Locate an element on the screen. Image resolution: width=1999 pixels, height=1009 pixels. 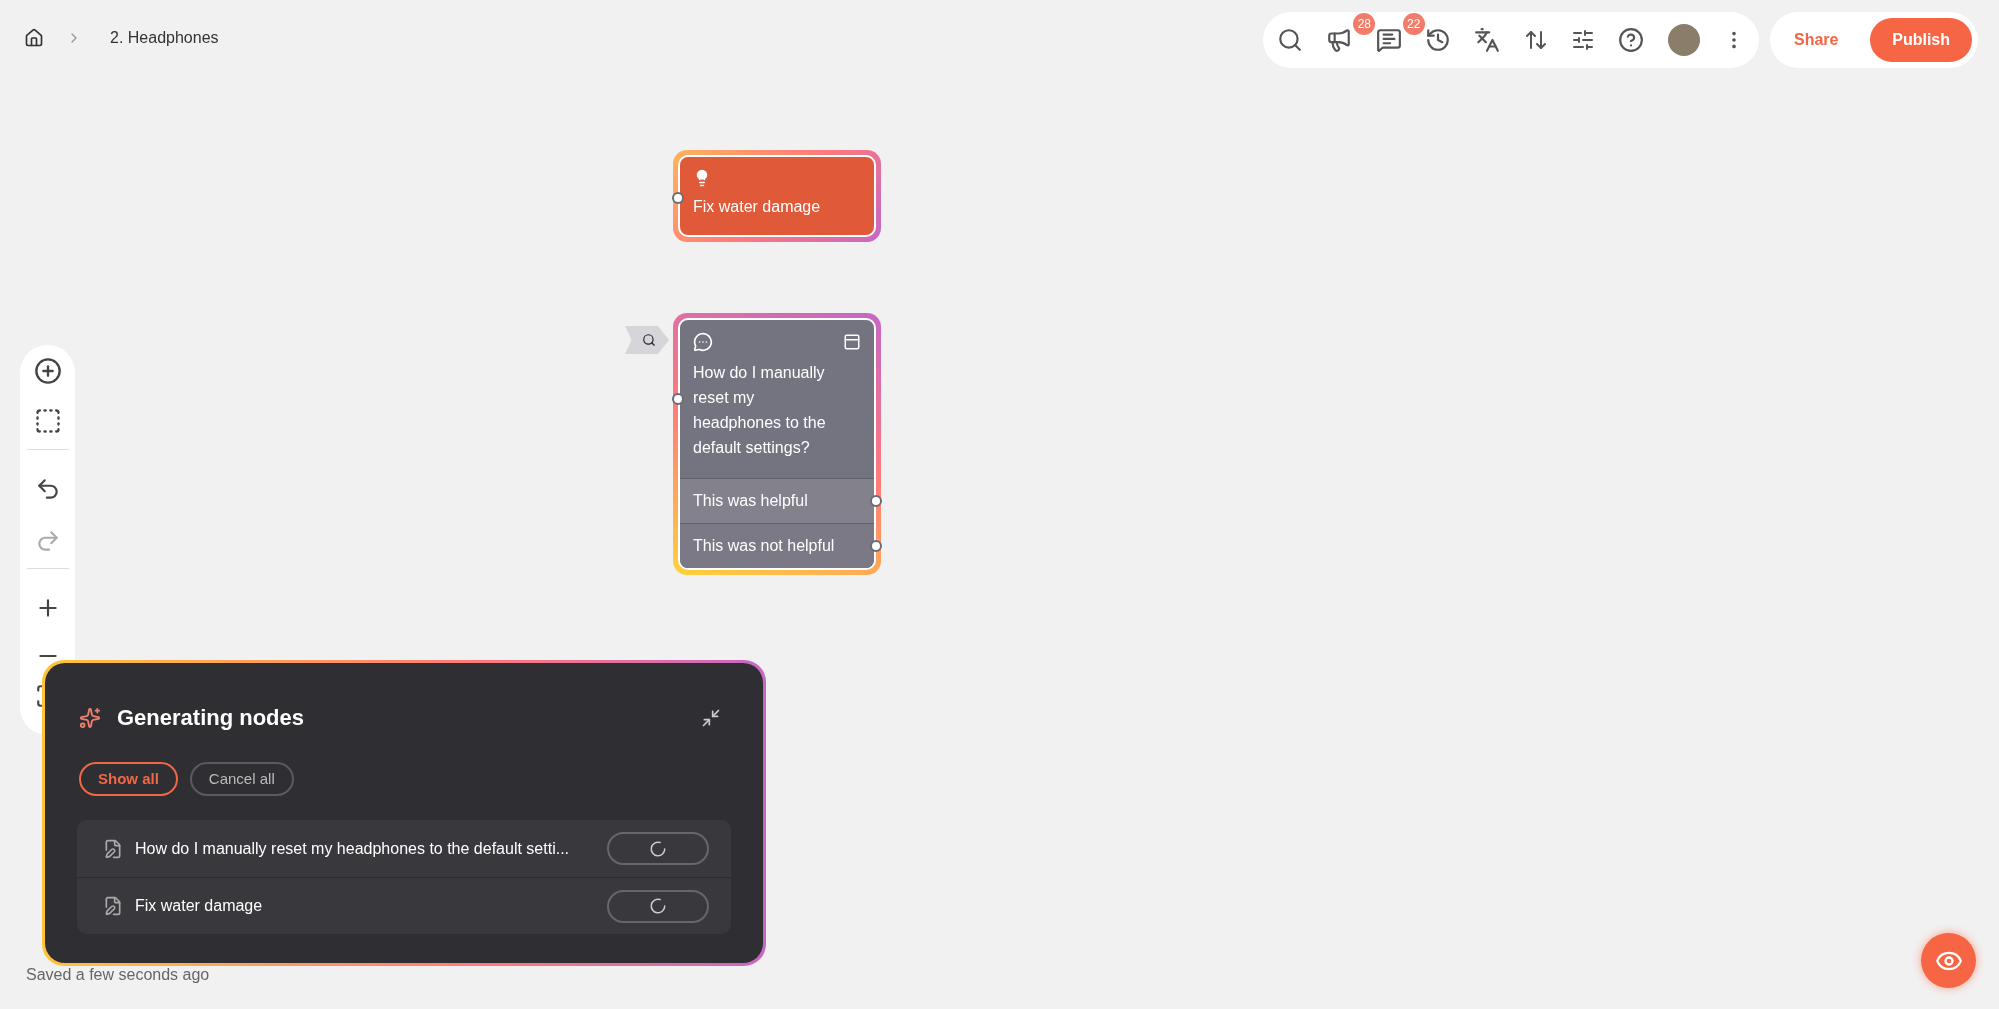
publish-button: Publish is located at coordinates (1921, 40).